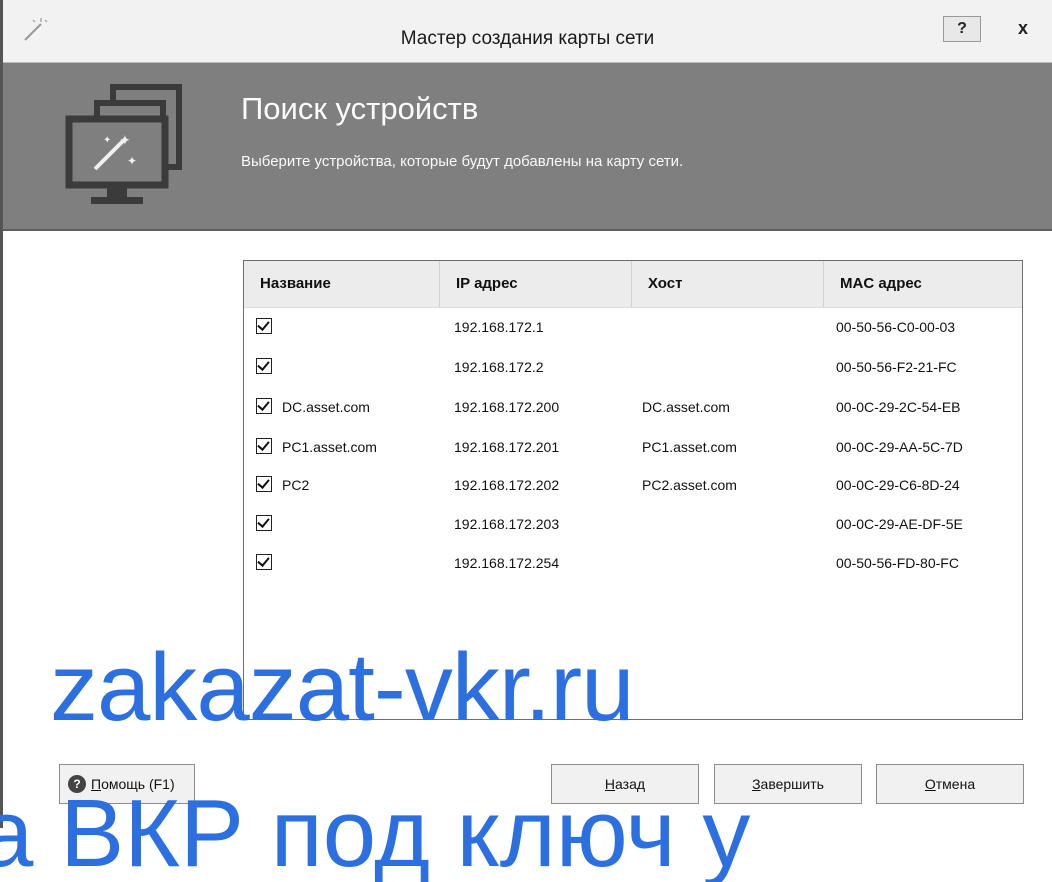 The width and height of the screenshot is (1052, 882). Describe the element at coordinates (507, 524) in the screenshot. I see `ip-cell: 192.168.172.203` at that location.